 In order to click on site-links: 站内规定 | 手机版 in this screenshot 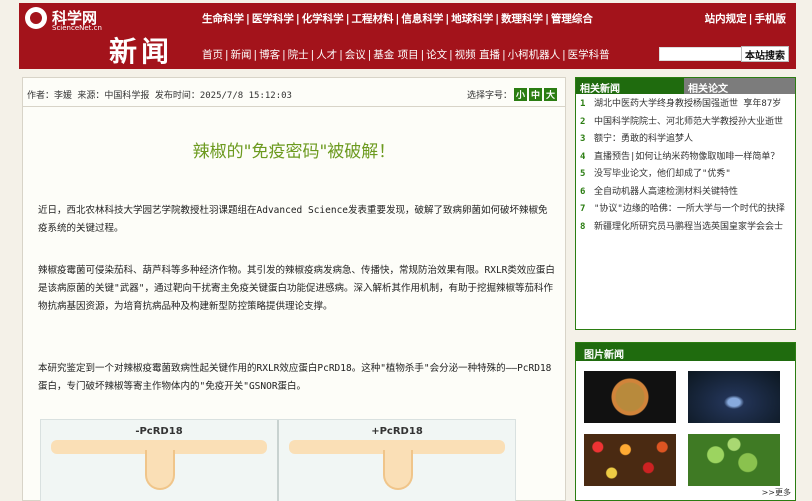, I will do `click(745, 19)`.